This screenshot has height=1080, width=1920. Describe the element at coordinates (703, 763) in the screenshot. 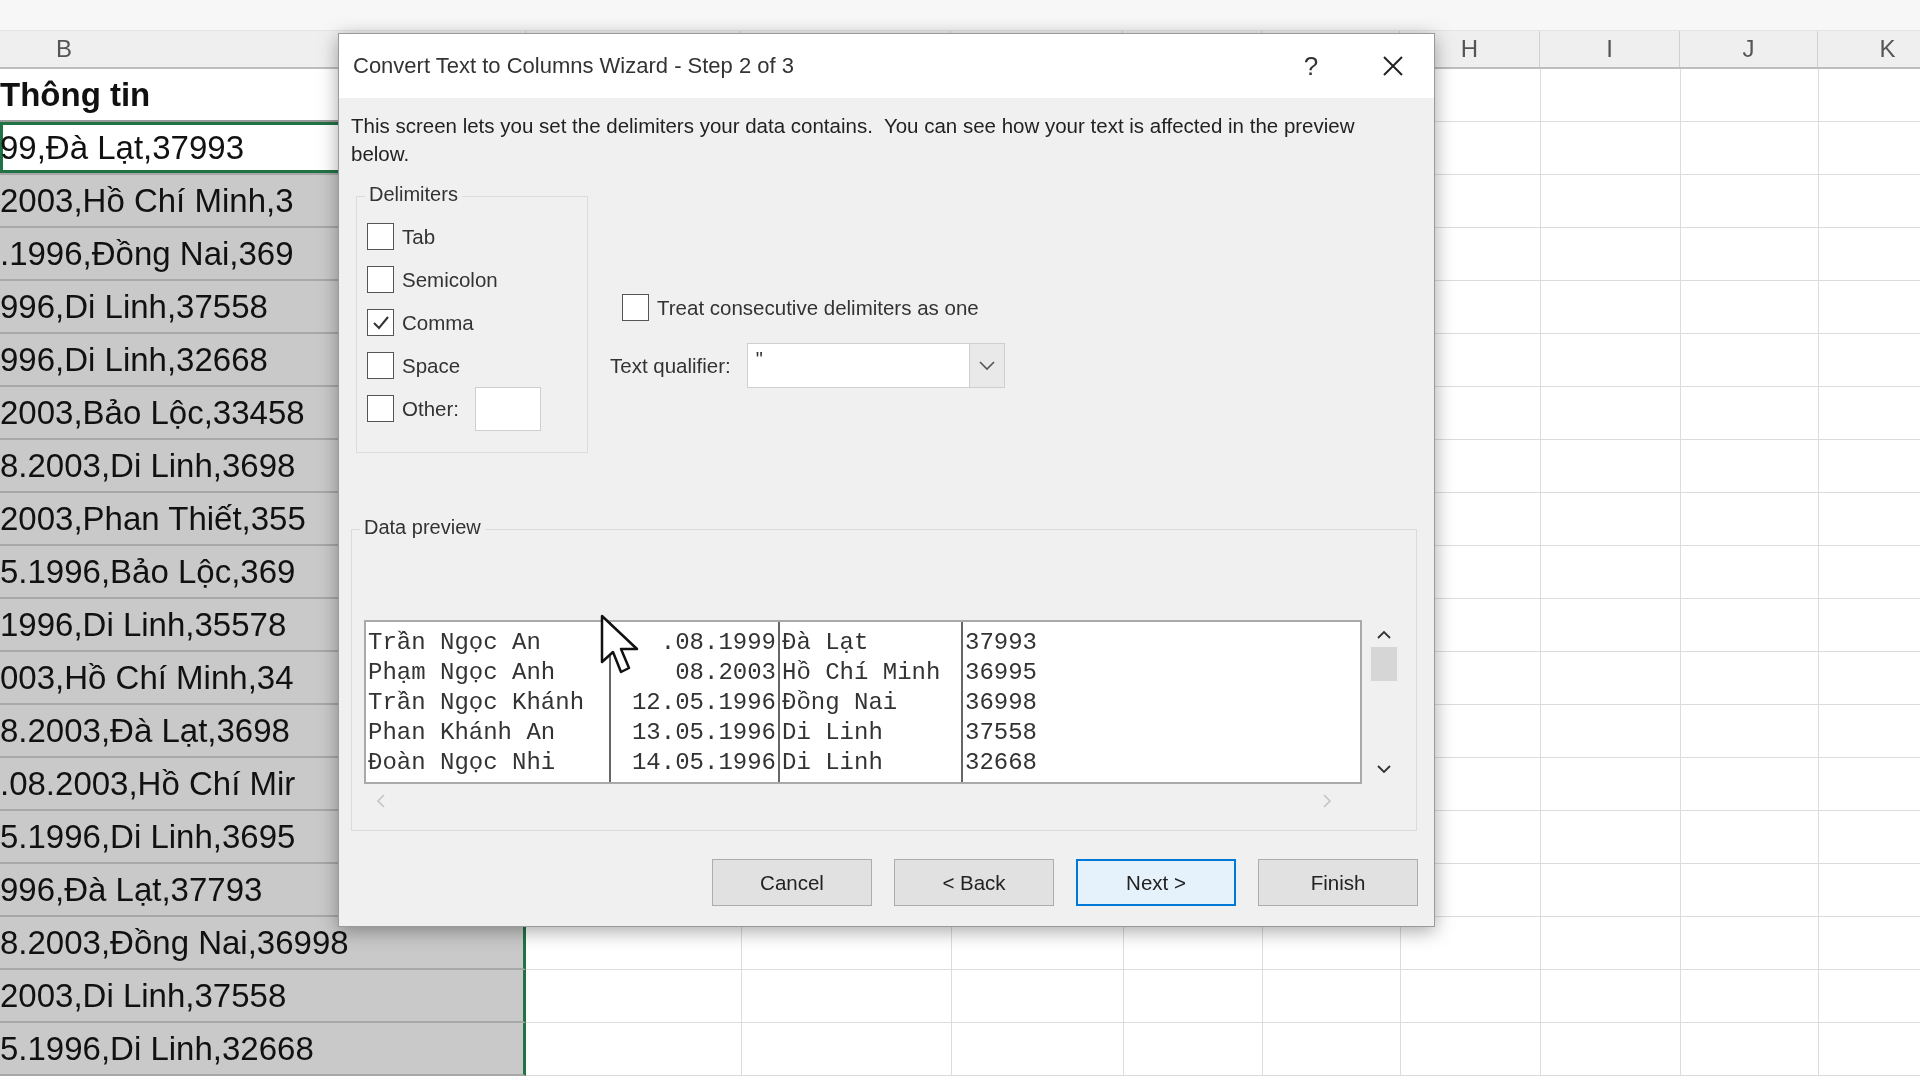

I see `table-cell-text: 14.05.1996` at that location.